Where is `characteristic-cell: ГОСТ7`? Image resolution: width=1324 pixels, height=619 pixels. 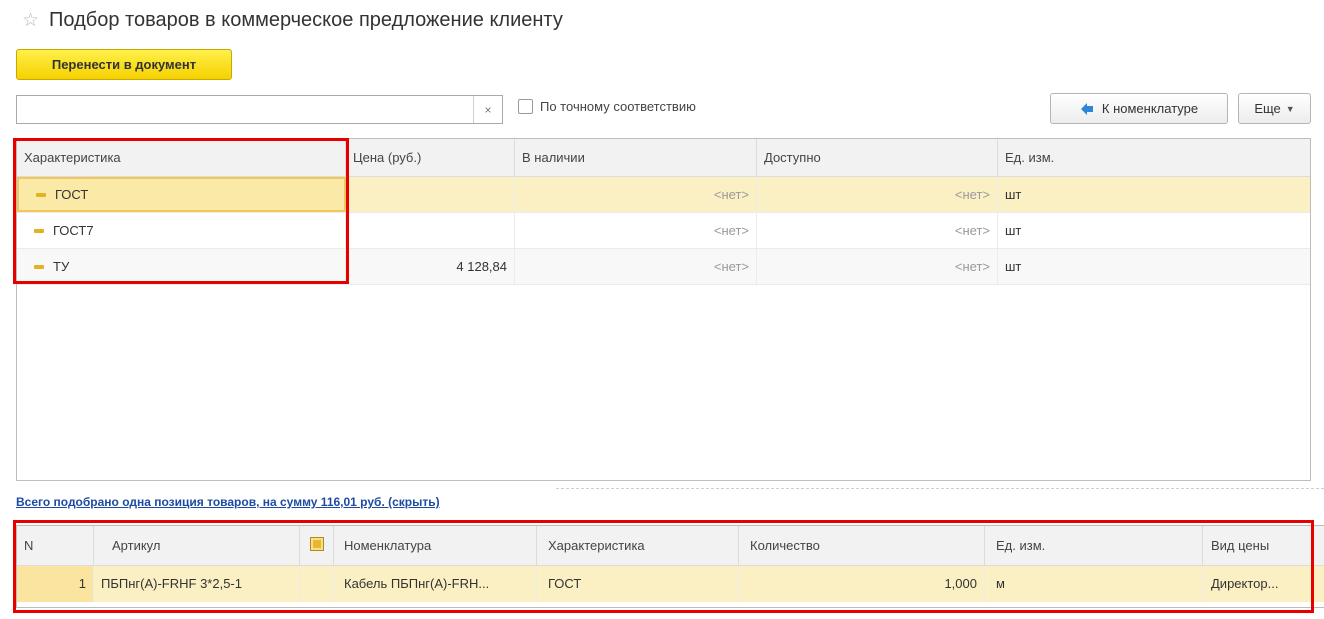
characteristic-cell: ГОСТ7 is located at coordinates (181, 230).